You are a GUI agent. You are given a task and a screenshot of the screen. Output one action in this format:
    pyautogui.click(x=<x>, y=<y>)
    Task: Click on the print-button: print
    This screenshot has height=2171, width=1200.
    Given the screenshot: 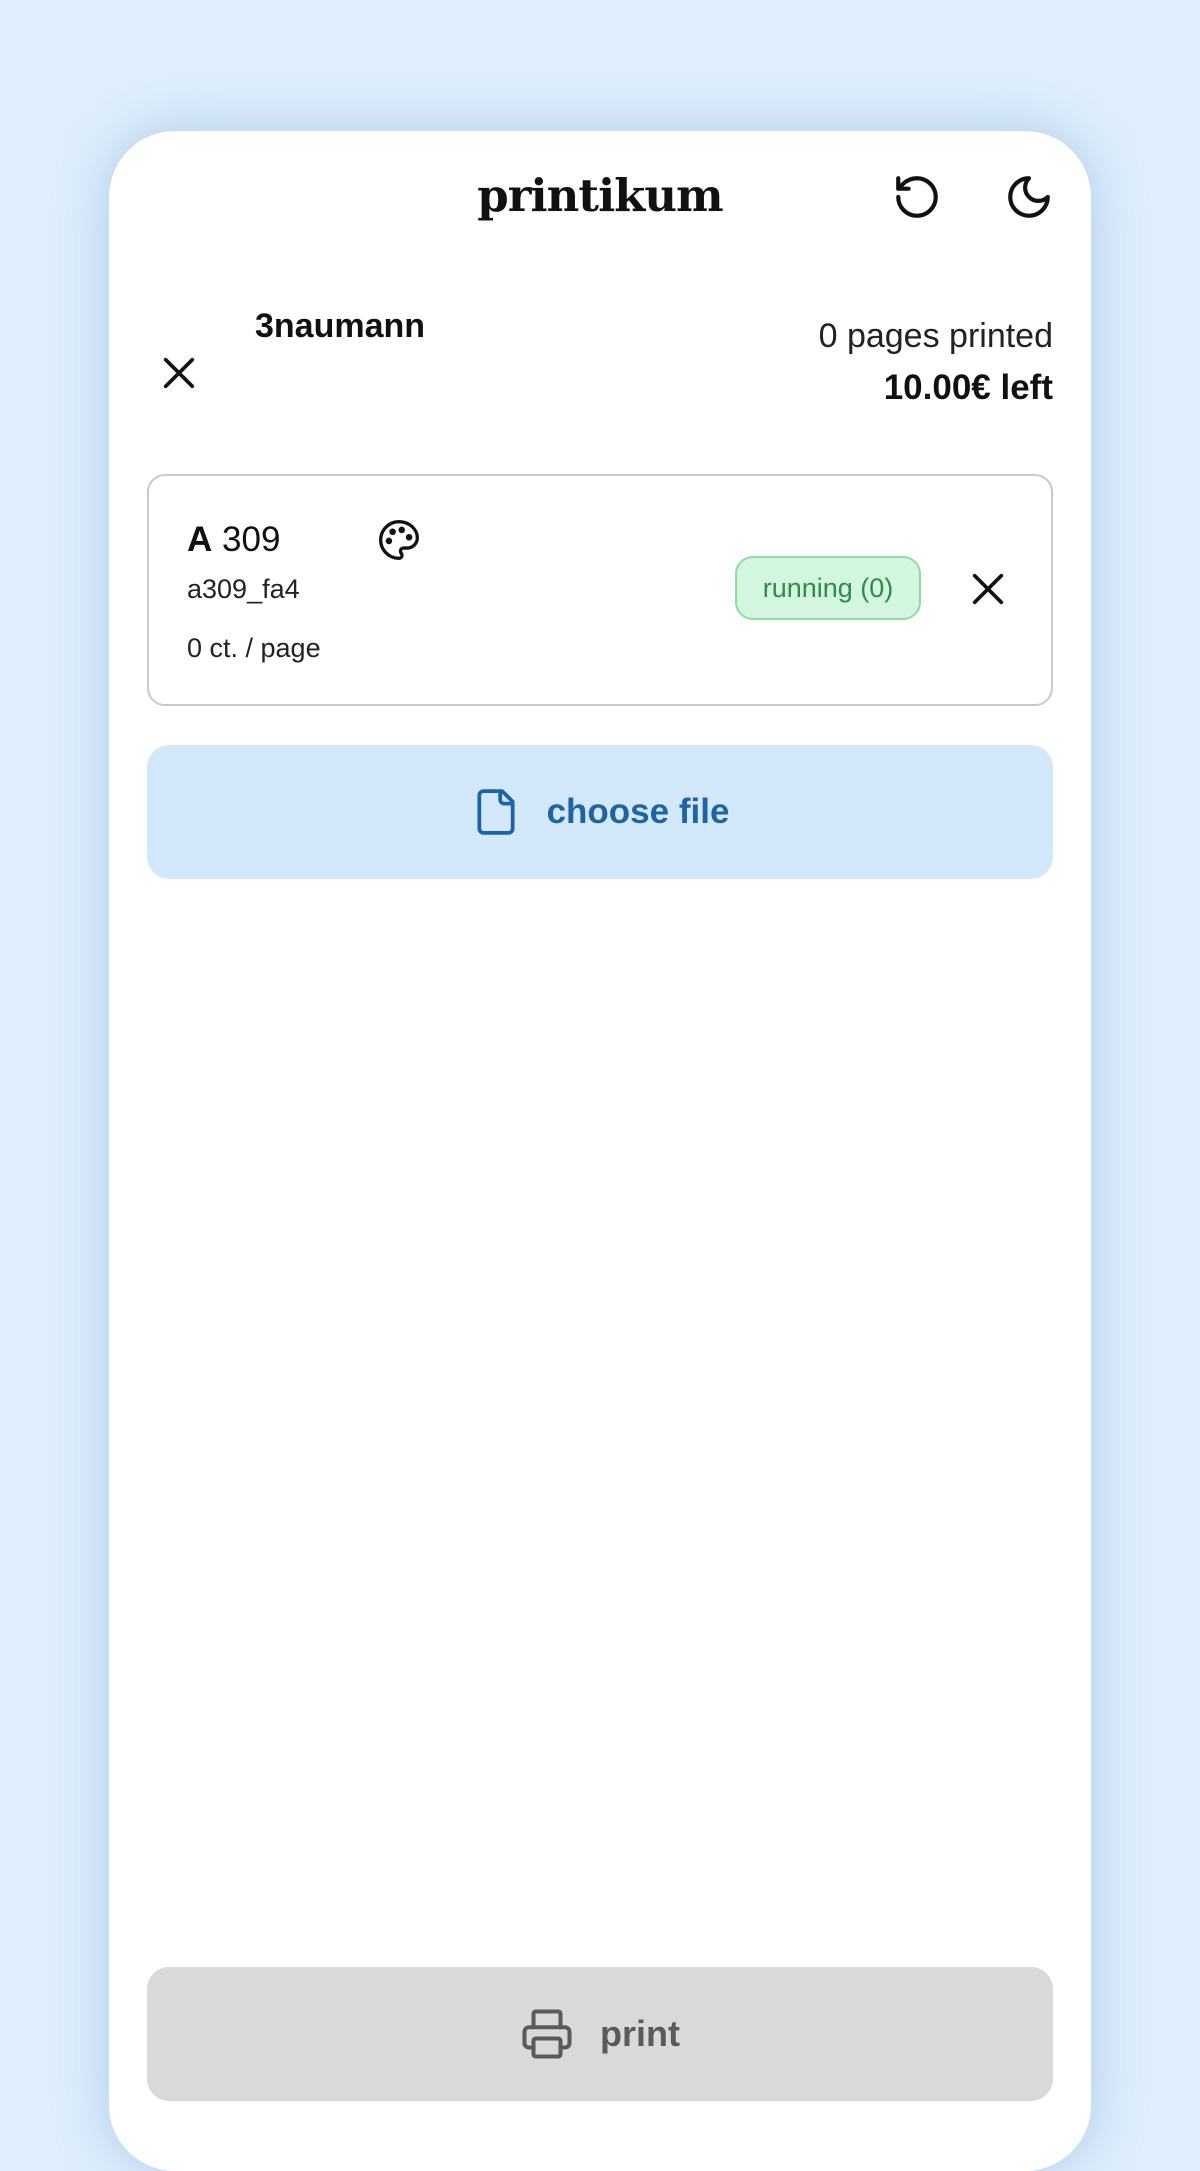 What is the action you would take?
    pyautogui.click(x=600, y=2034)
    